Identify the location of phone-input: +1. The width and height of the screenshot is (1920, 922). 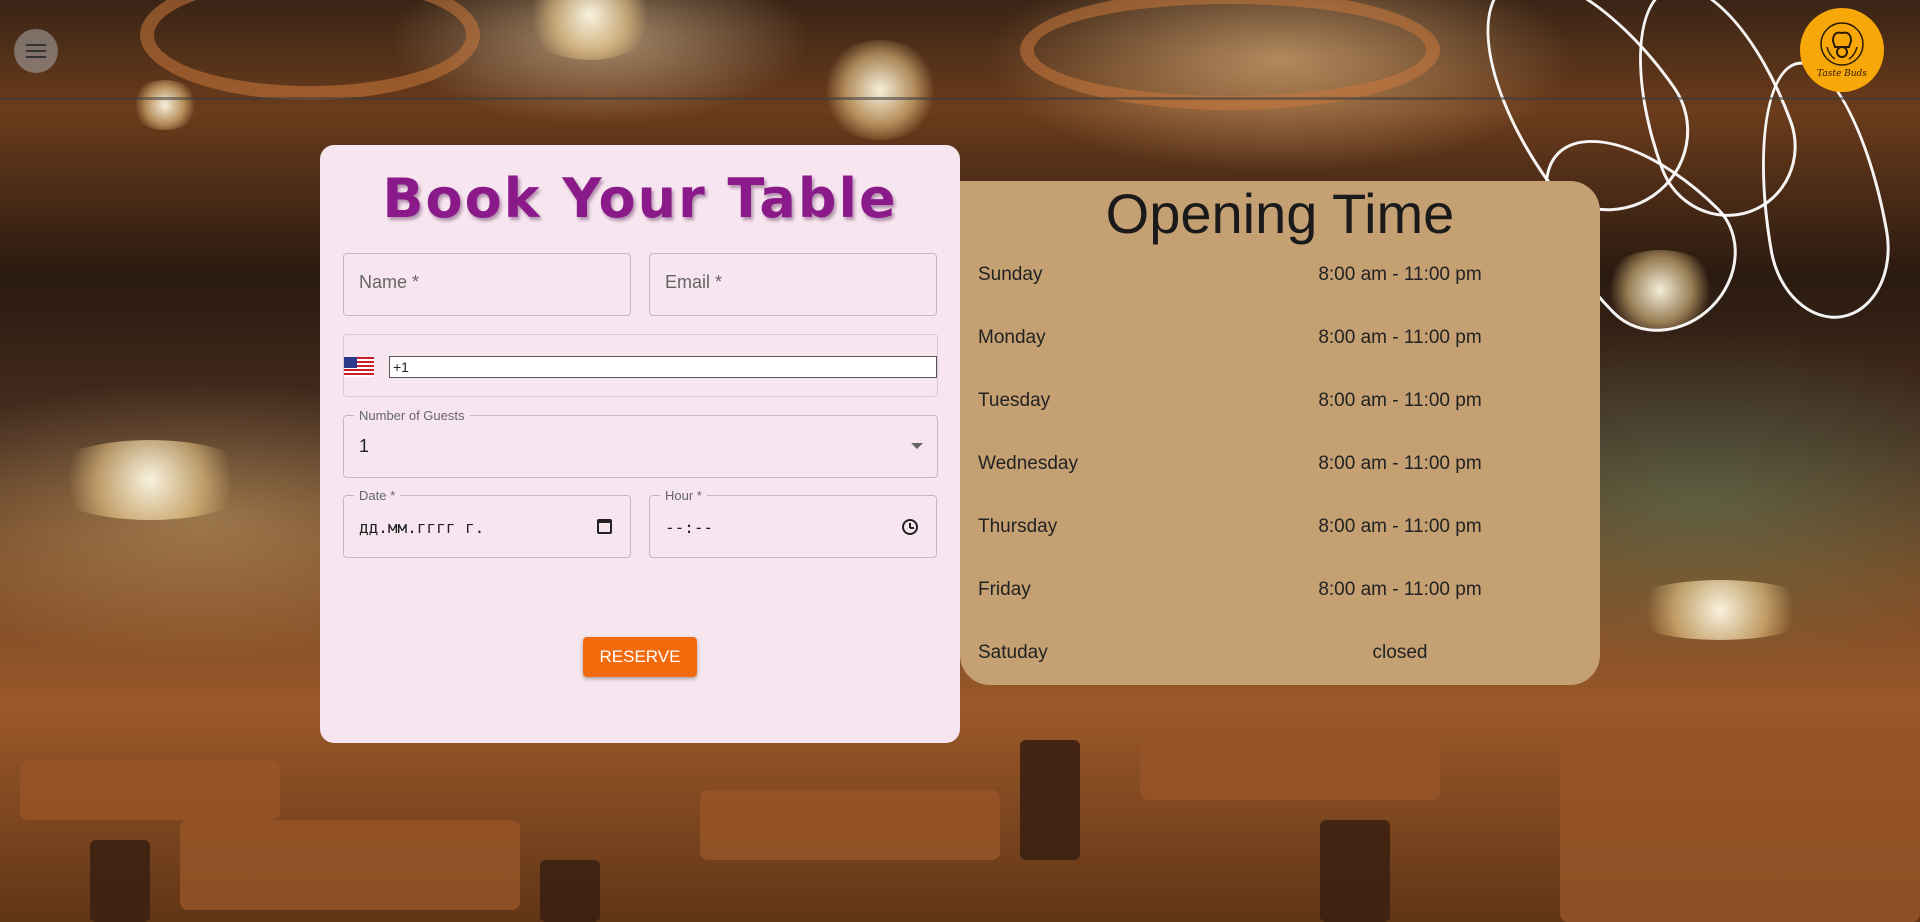
(663, 367).